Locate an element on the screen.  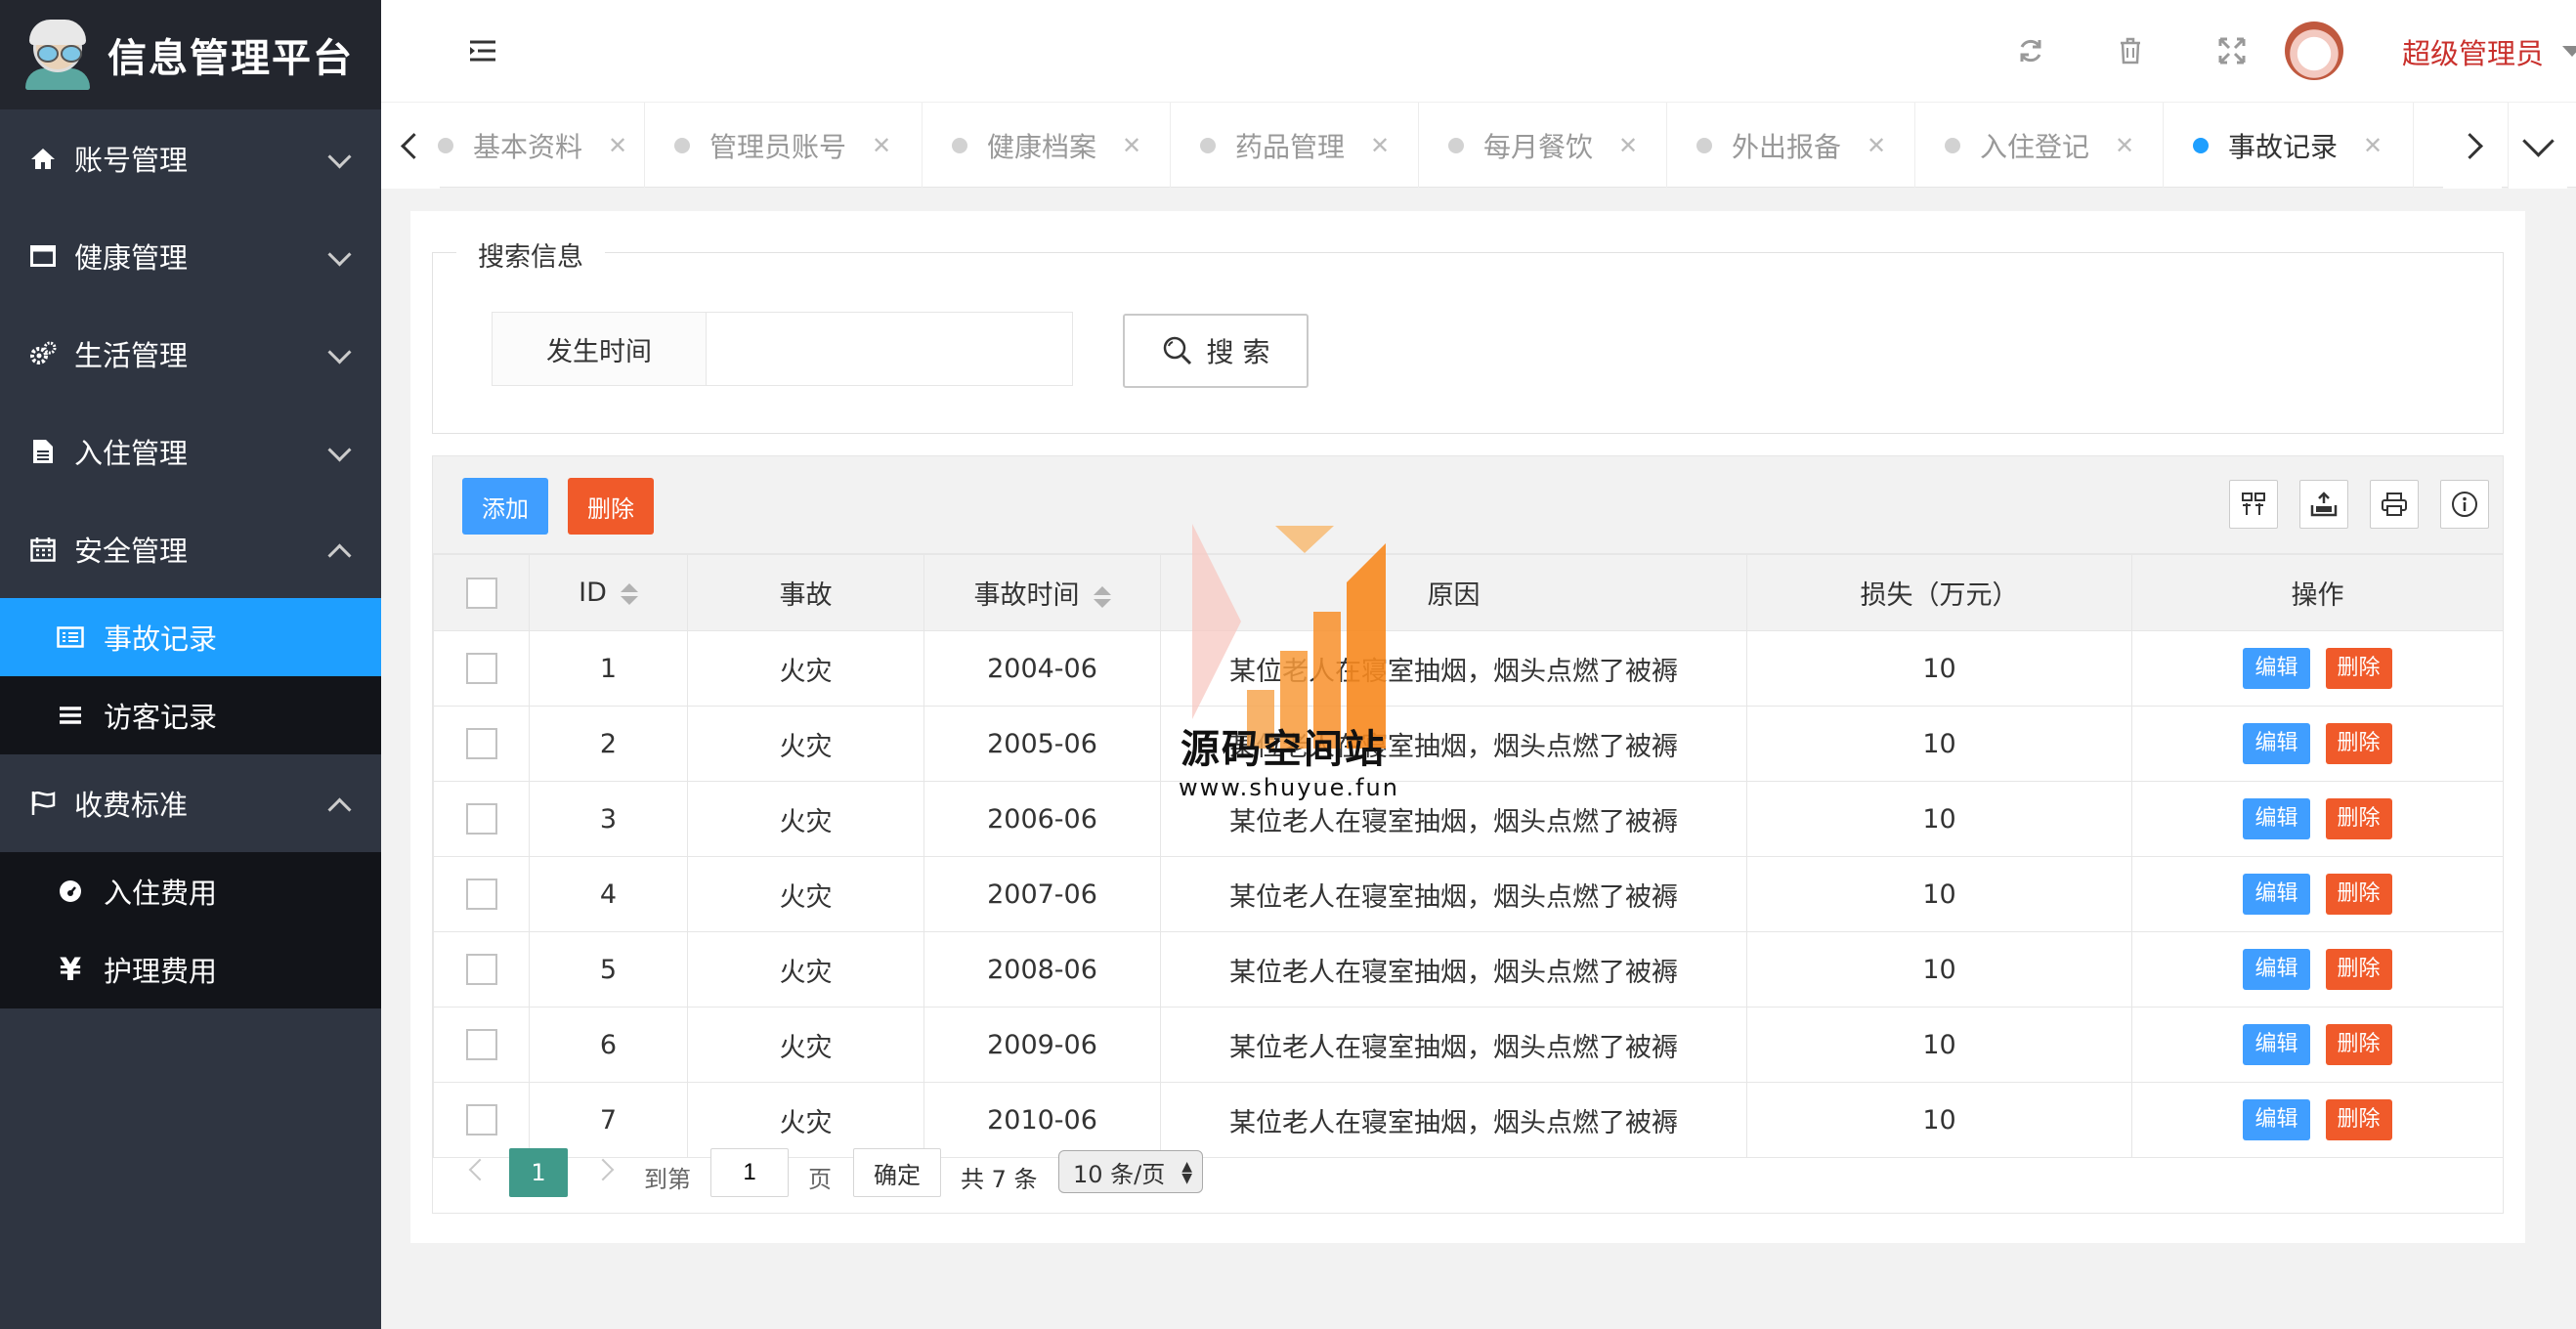
columns-filter-icon is located at coordinates (2253, 505).